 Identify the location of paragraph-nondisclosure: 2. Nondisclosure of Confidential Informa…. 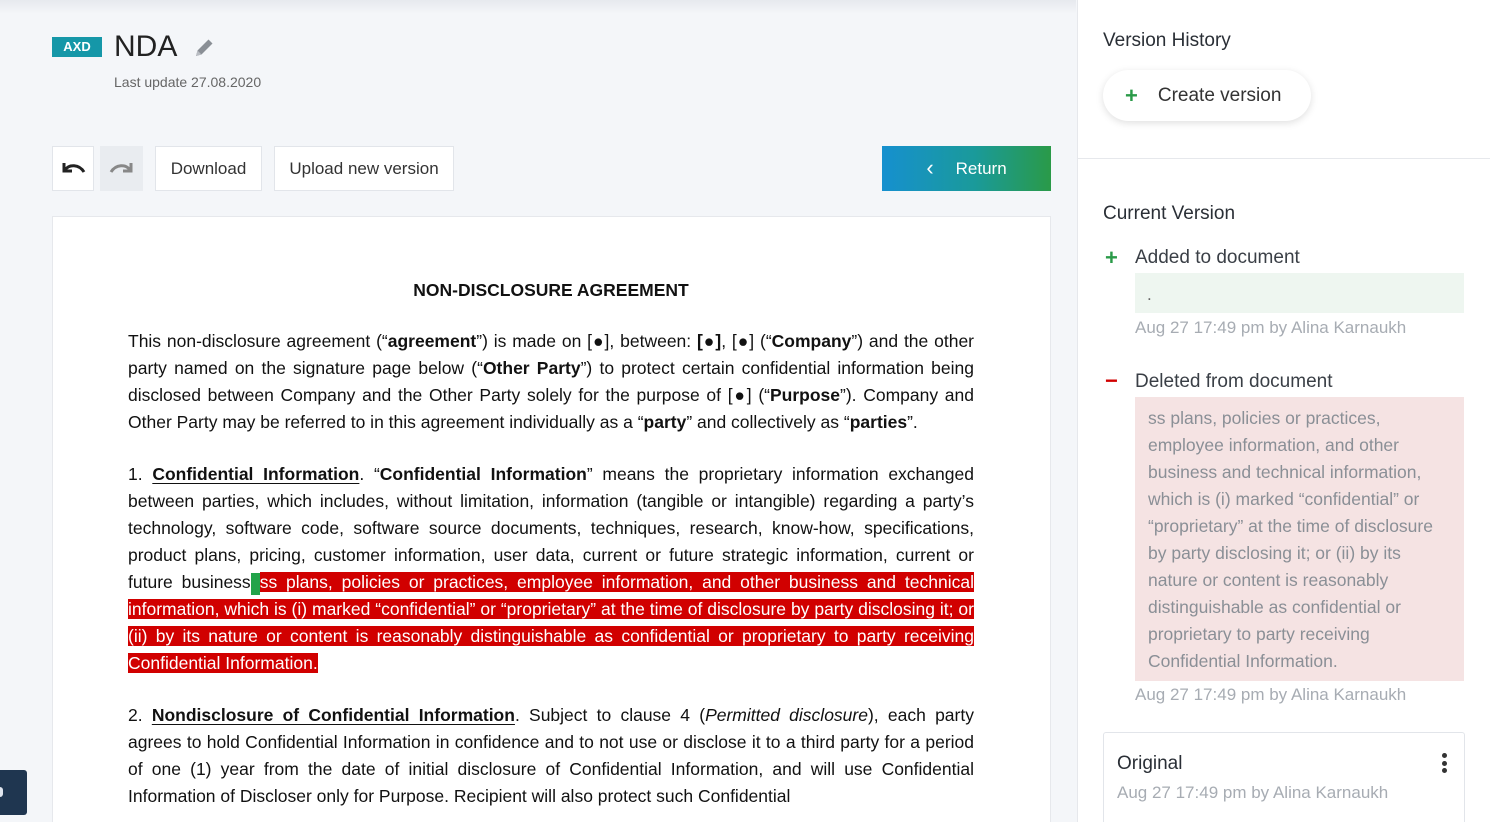
(551, 755).